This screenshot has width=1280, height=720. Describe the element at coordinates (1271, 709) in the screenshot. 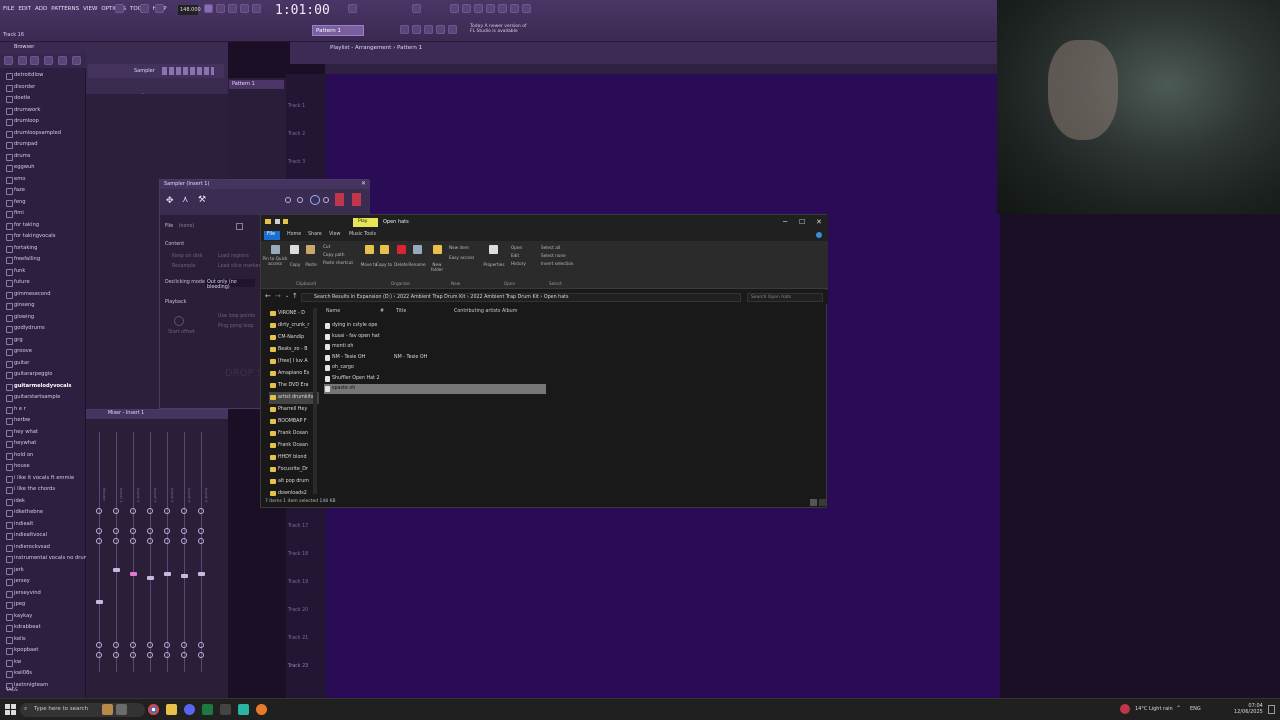

I see `notification-icon` at that location.